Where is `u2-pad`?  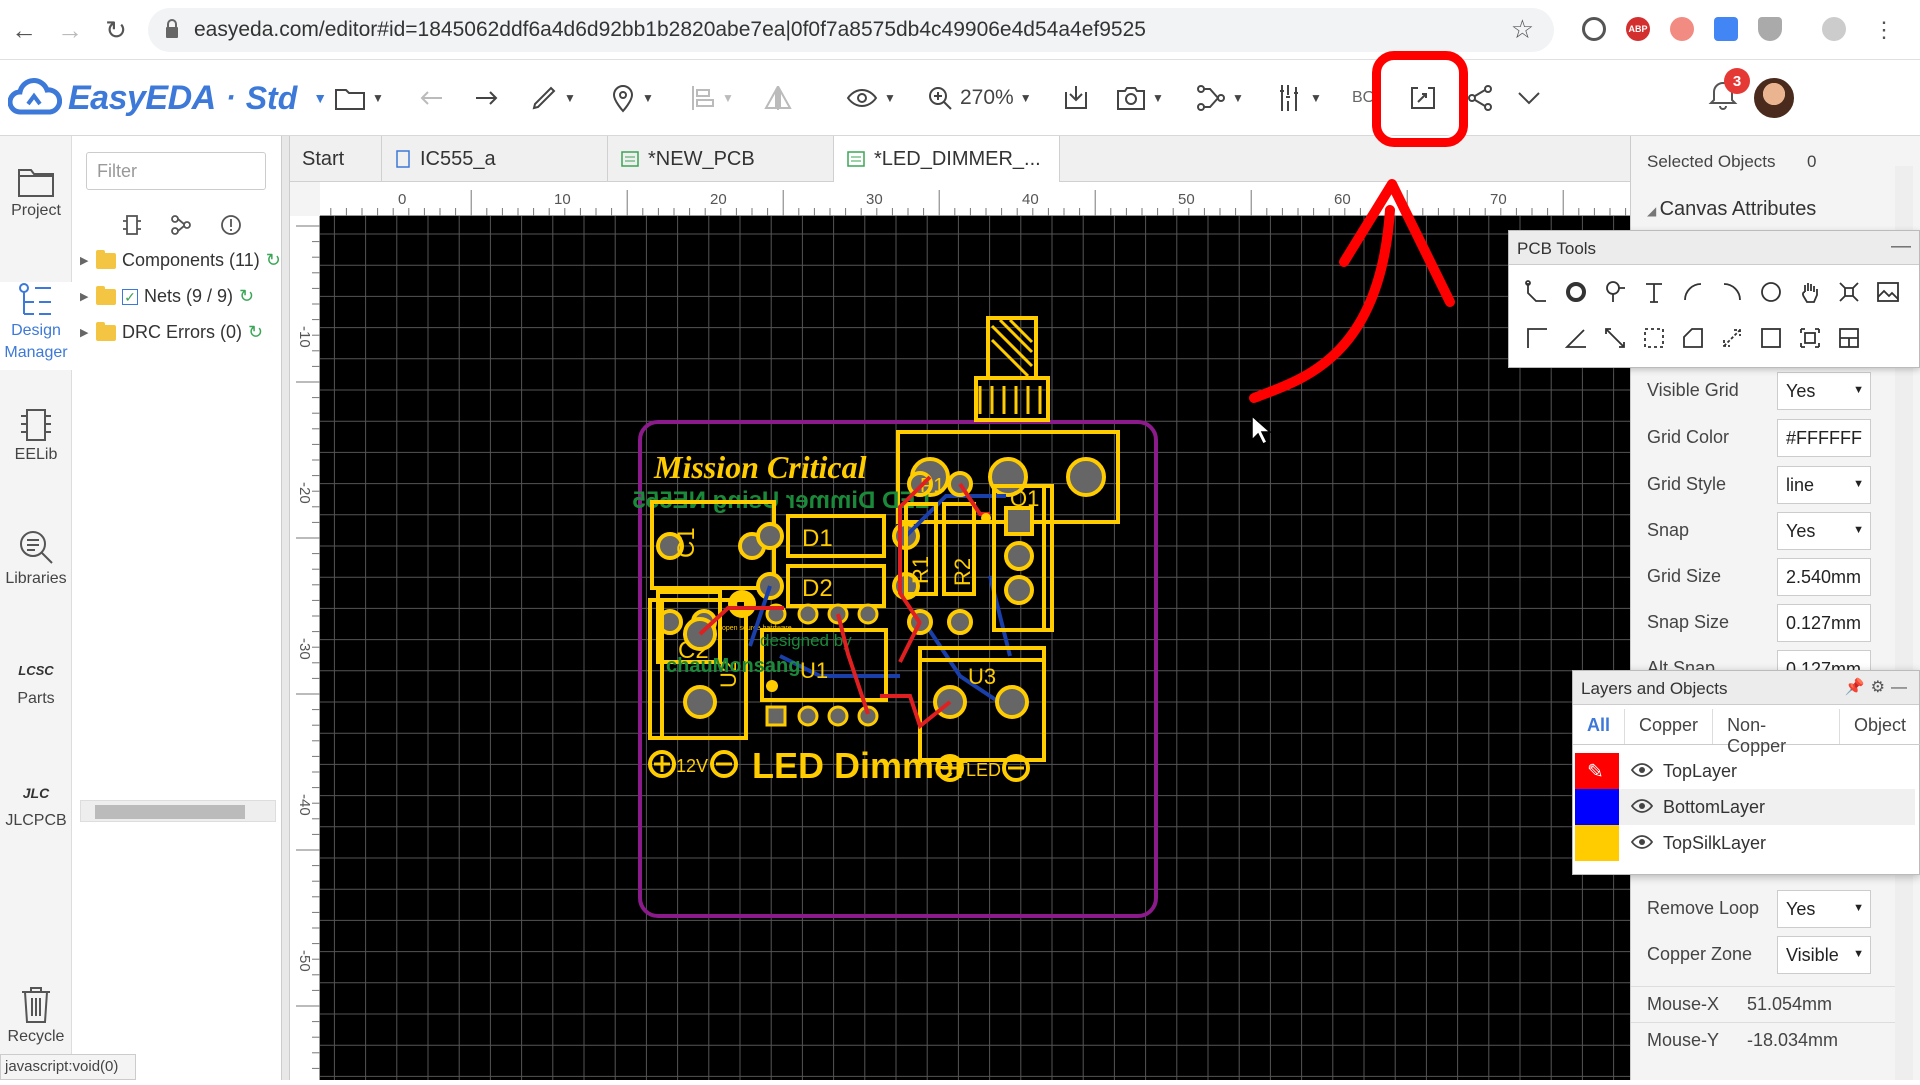 u2-pad is located at coordinates (700, 702).